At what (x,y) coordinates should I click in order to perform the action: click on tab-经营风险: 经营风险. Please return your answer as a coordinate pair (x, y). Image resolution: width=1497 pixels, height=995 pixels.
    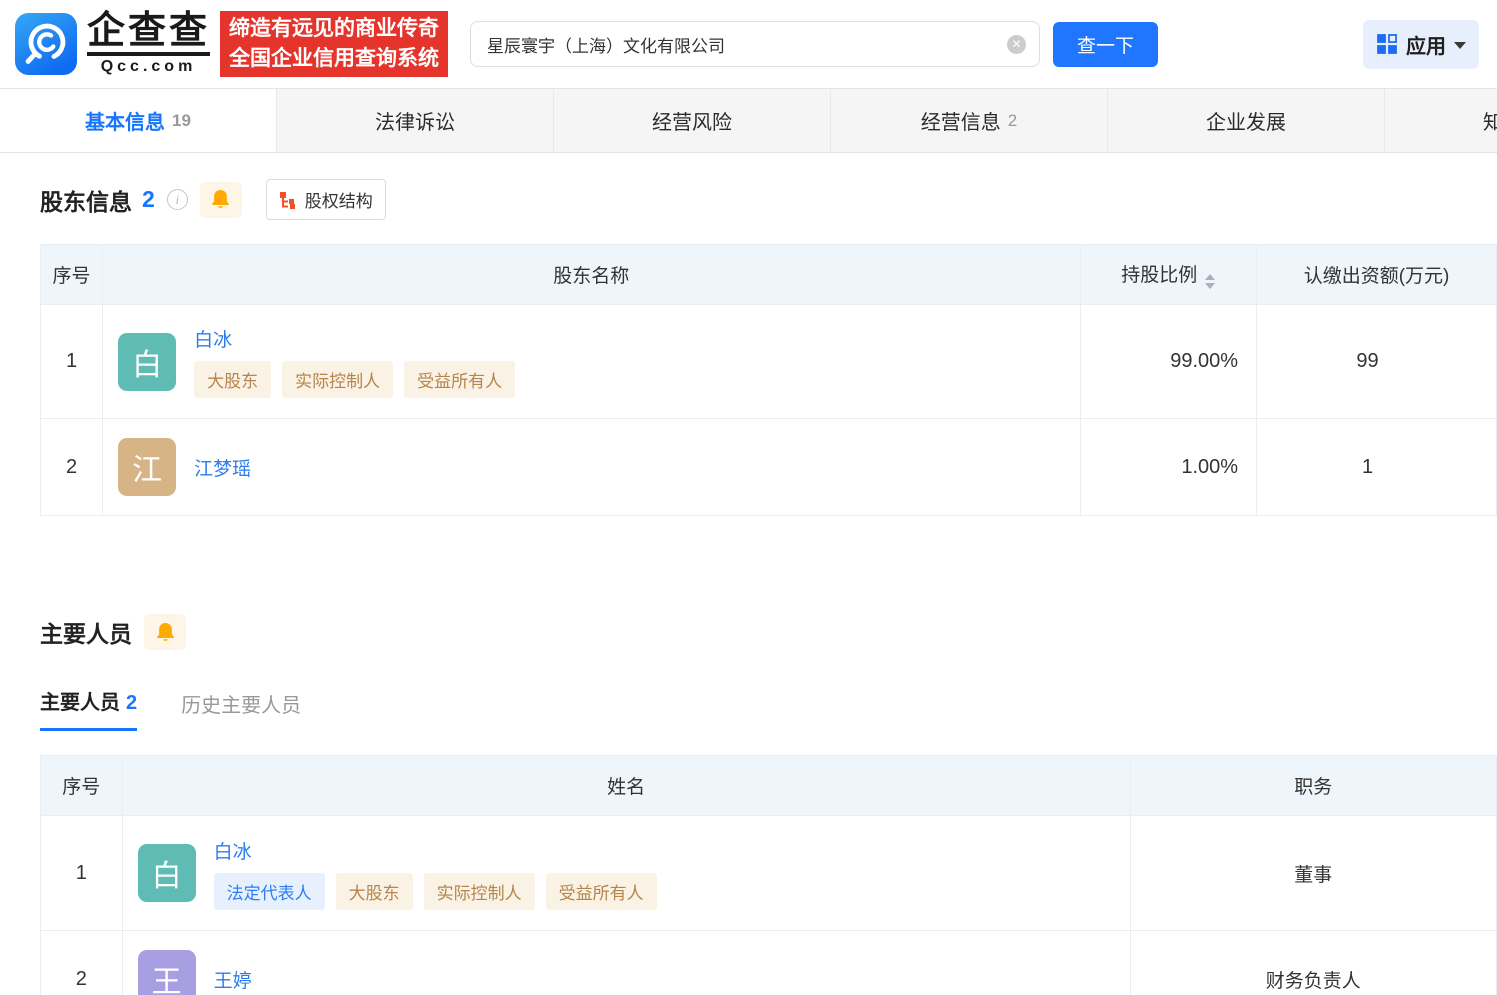
    Looking at the image, I should click on (692, 120).